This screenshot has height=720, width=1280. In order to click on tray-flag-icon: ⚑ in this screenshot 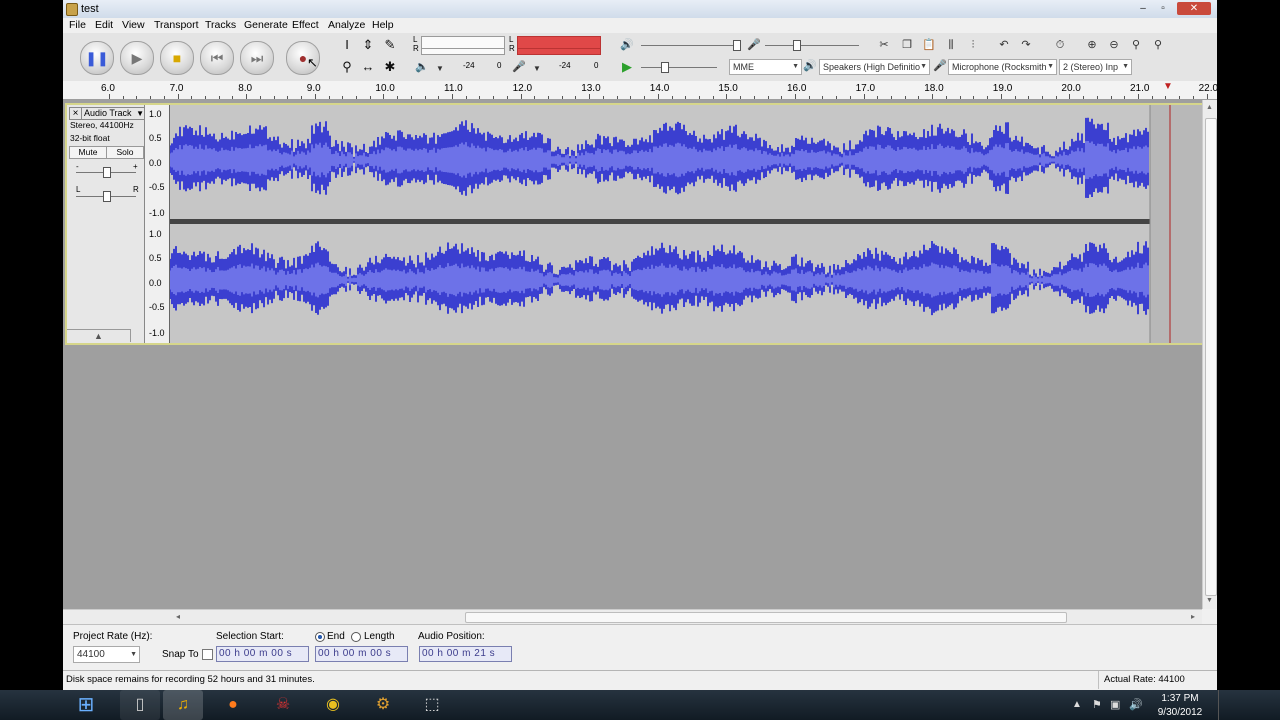, I will do `click(1097, 704)`.